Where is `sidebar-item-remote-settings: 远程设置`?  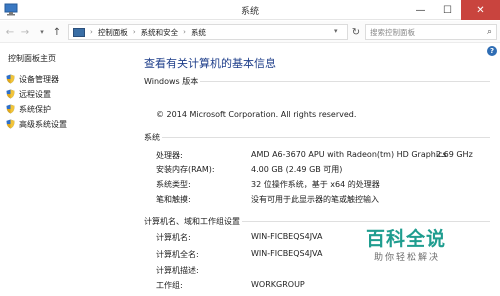
sidebar-item-remote-settings: 远程设置 is located at coordinates (28, 94).